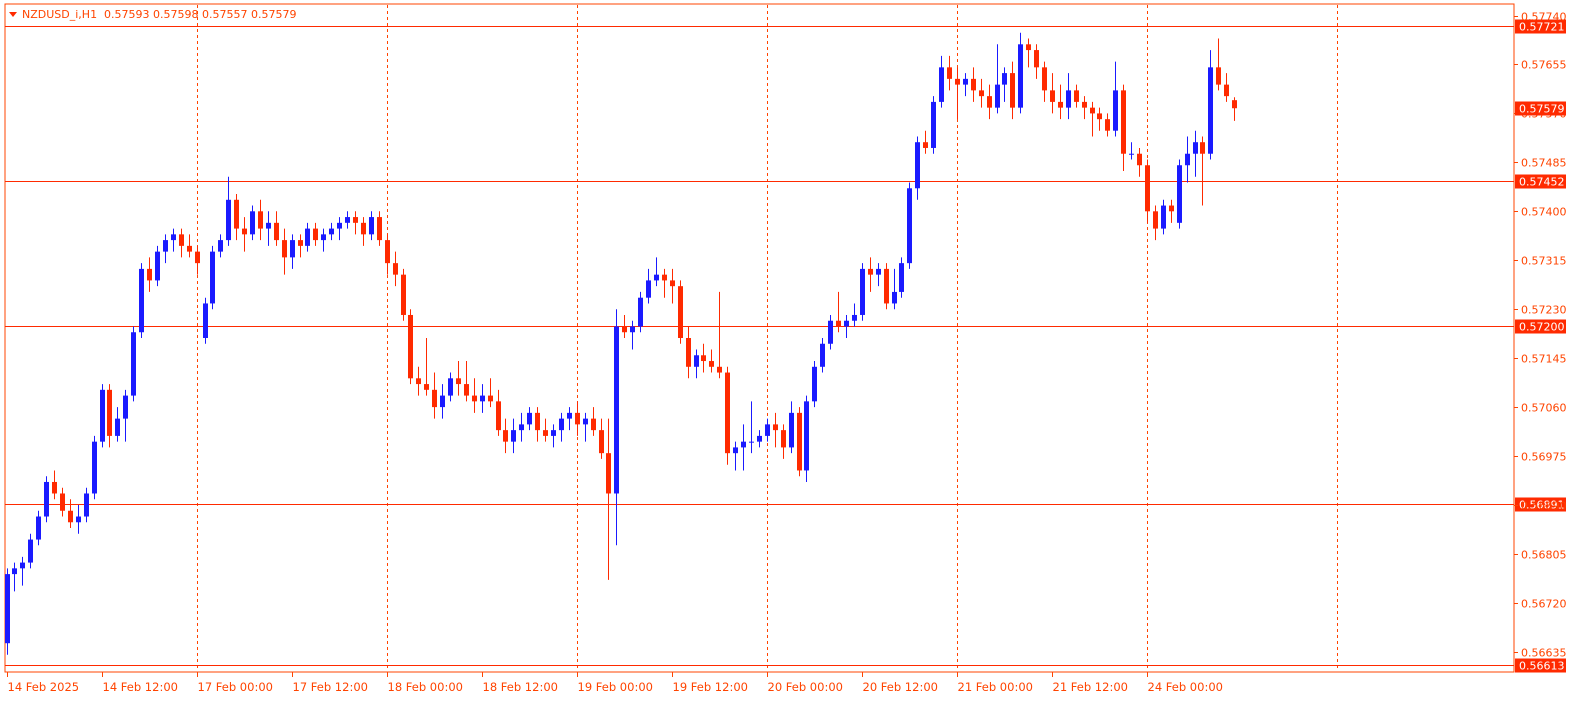 The image size is (1586, 708). I want to click on time-tick-label: 19 Feb 12:00, so click(710, 687).